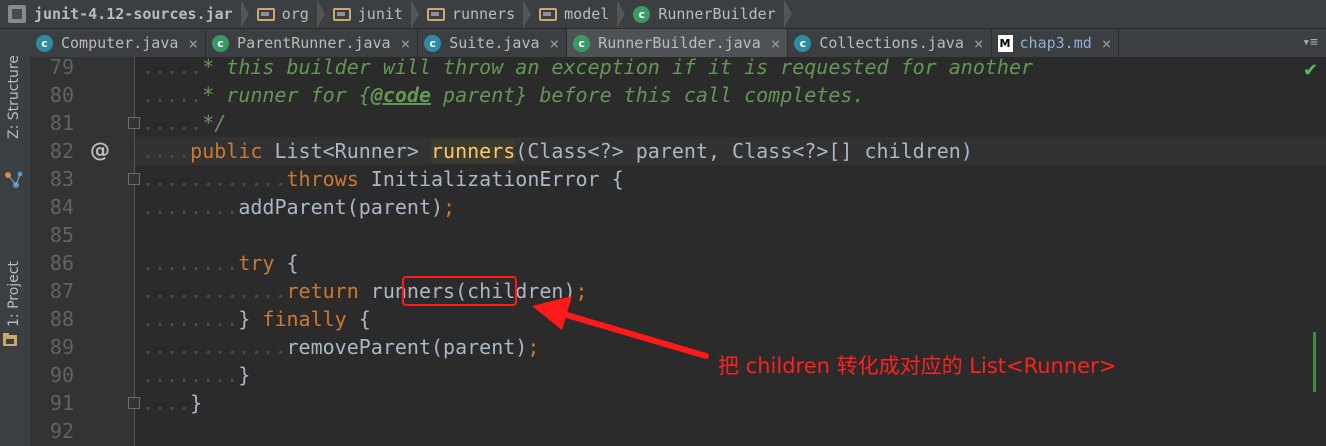 The width and height of the screenshot is (1326, 446). I want to click on annotation-arrow, so click(620, 327).